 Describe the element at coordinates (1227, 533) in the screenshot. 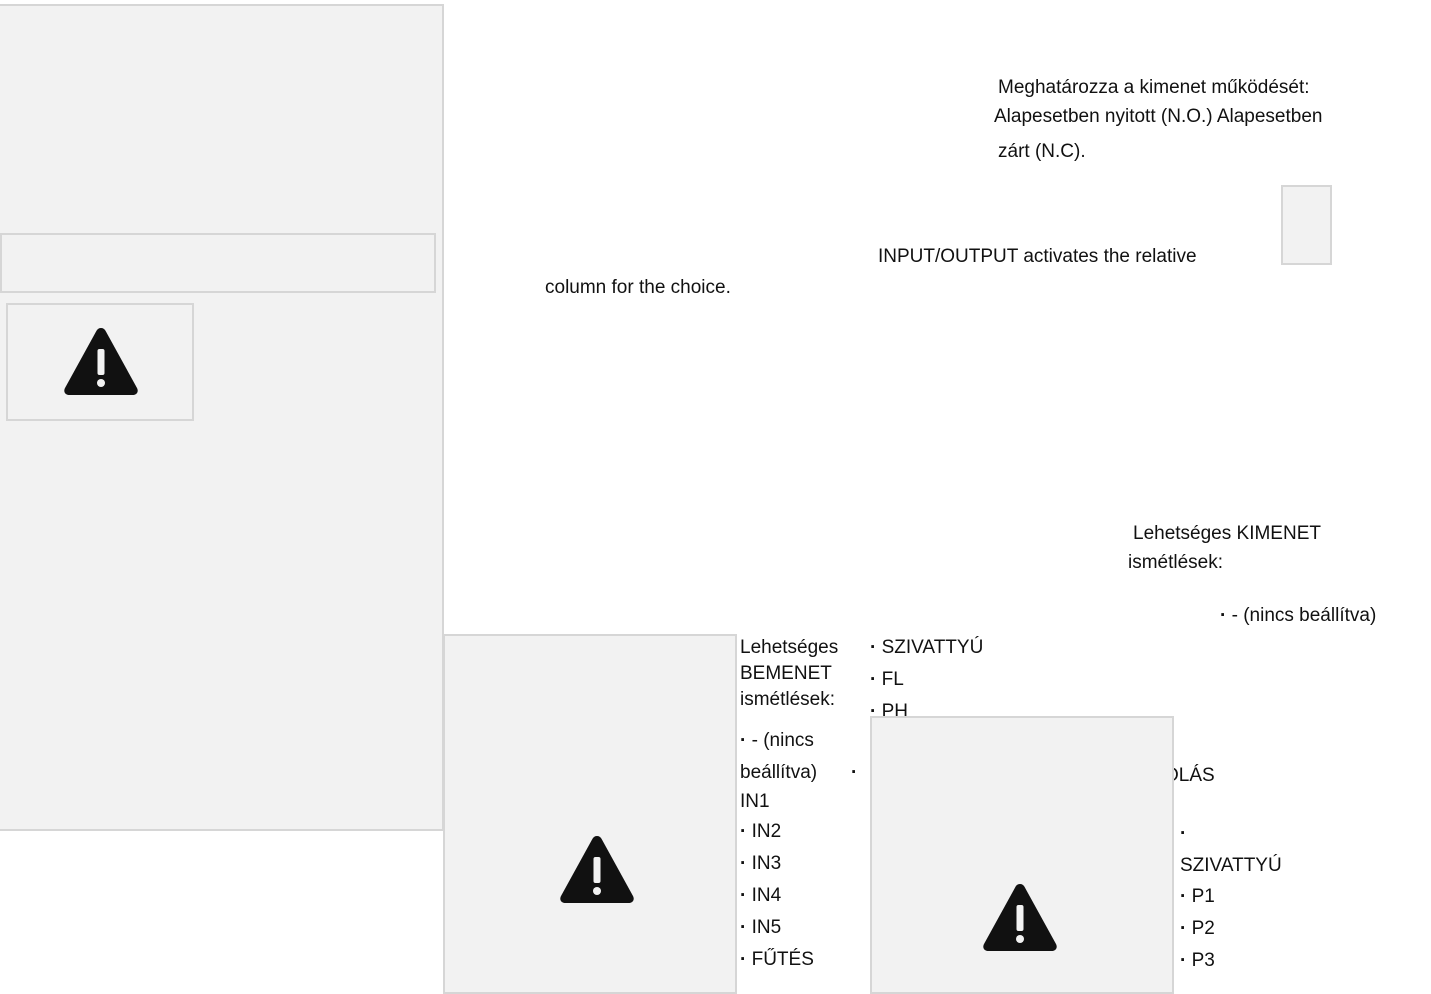

I see `output-repeats-title-line1: Lehetséges KIMENET` at that location.